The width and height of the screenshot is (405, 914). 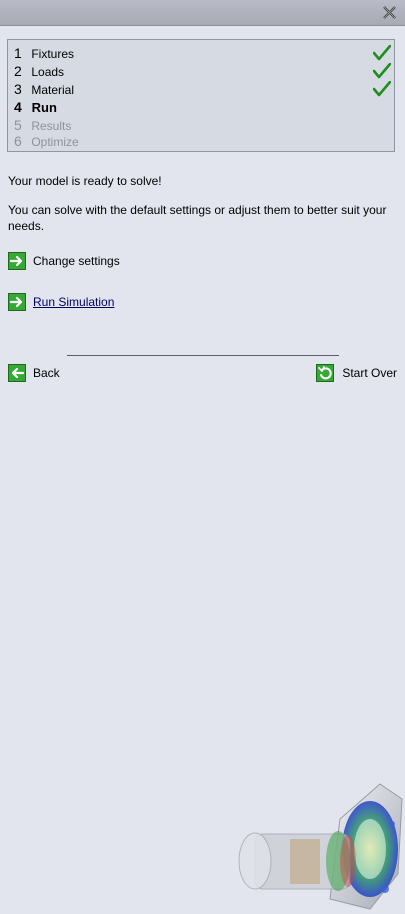 I want to click on step-optimize: 6 Optimize, so click(x=46, y=141).